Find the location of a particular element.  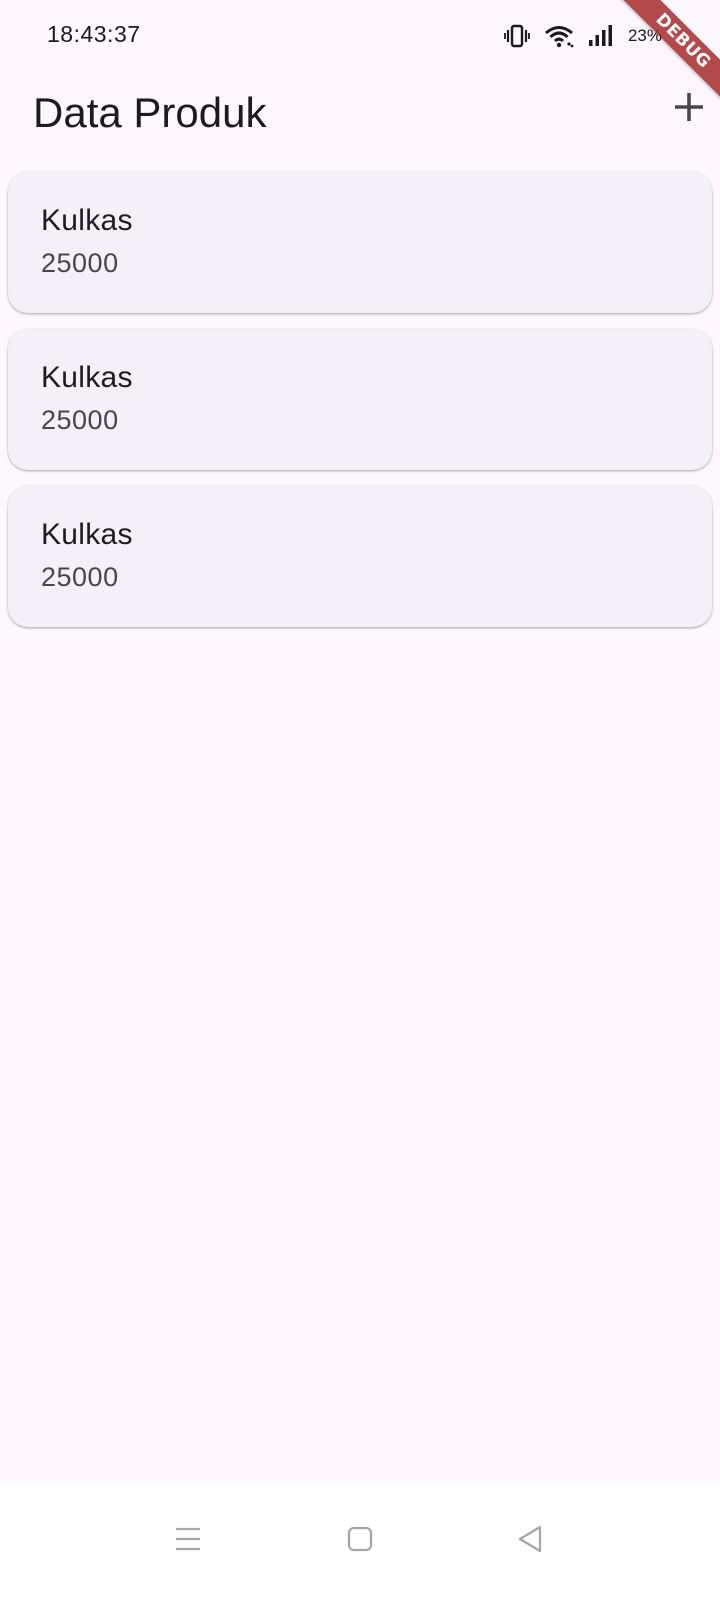

wifi-icon is located at coordinates (559, 36).